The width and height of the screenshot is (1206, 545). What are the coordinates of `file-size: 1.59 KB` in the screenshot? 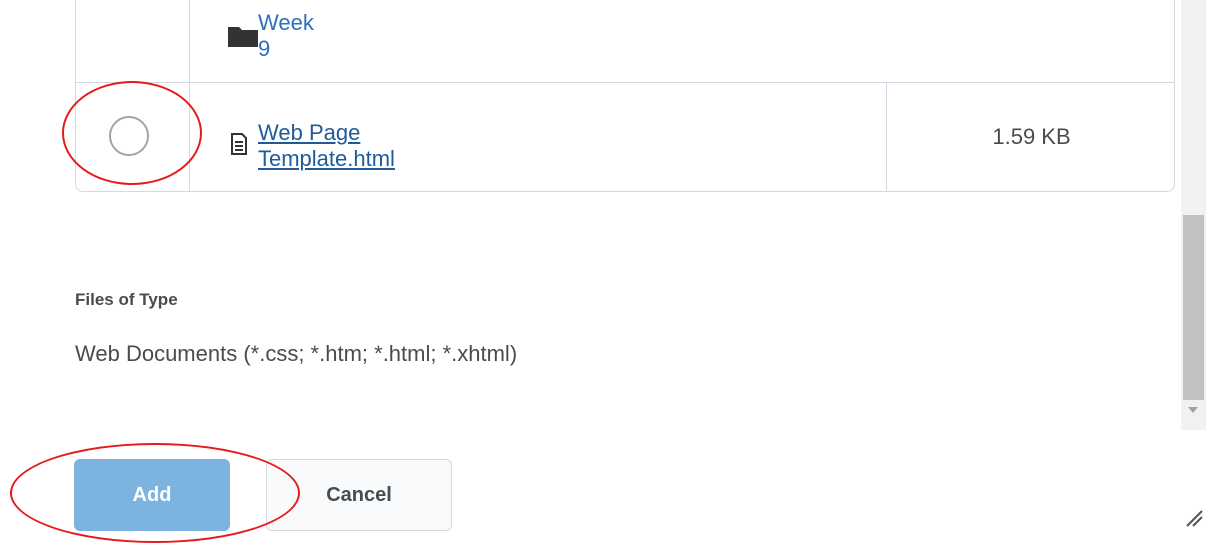 It's located at (1030, 136).